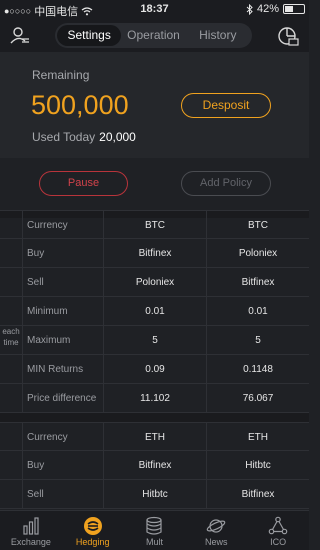  Describe the element at coordinates (47, 311) in the screenshot. I see `row-label: Minimum` at that location.